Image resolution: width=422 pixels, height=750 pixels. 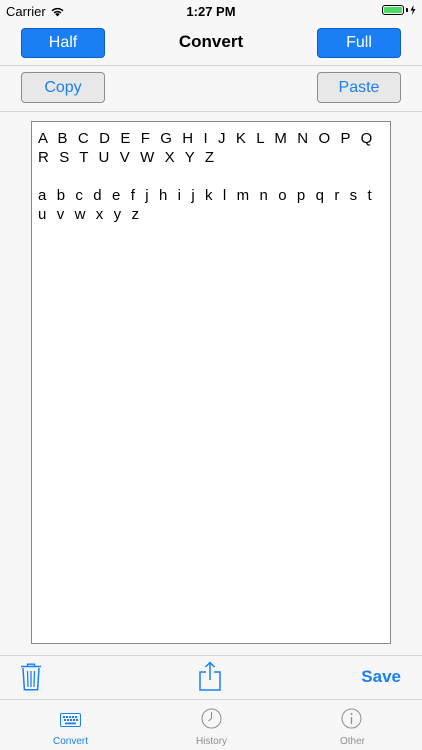 I want to click on copy-button: Copy, so click(x=63, y=87).